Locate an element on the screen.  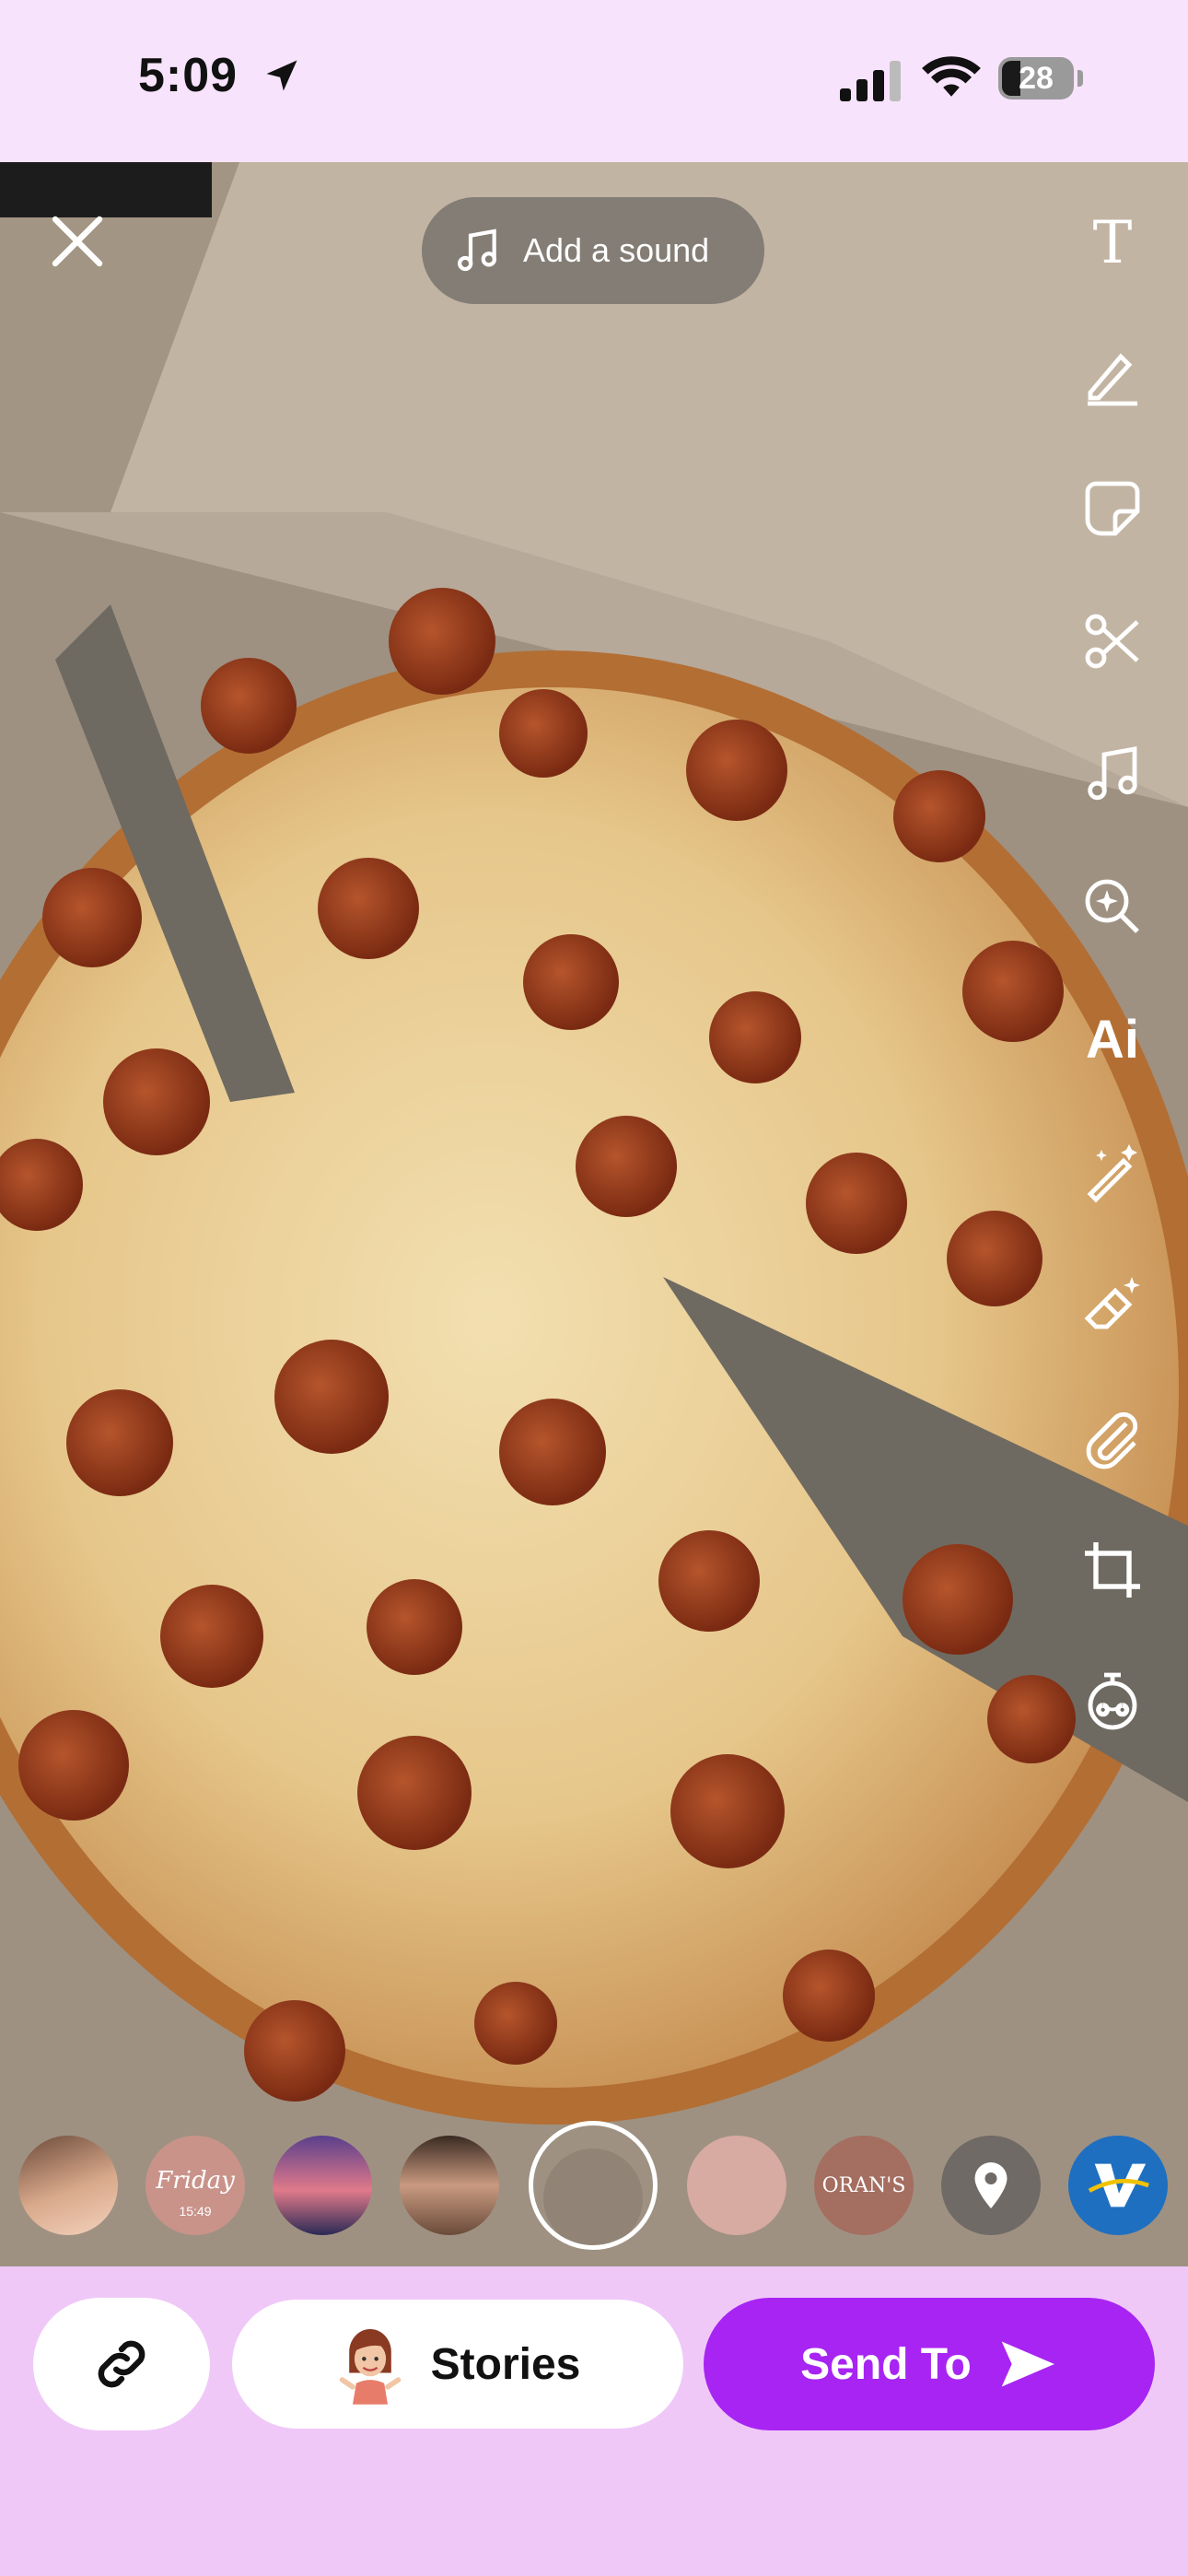
ai-icon: Ai is located at coordinates (1112, 1039).